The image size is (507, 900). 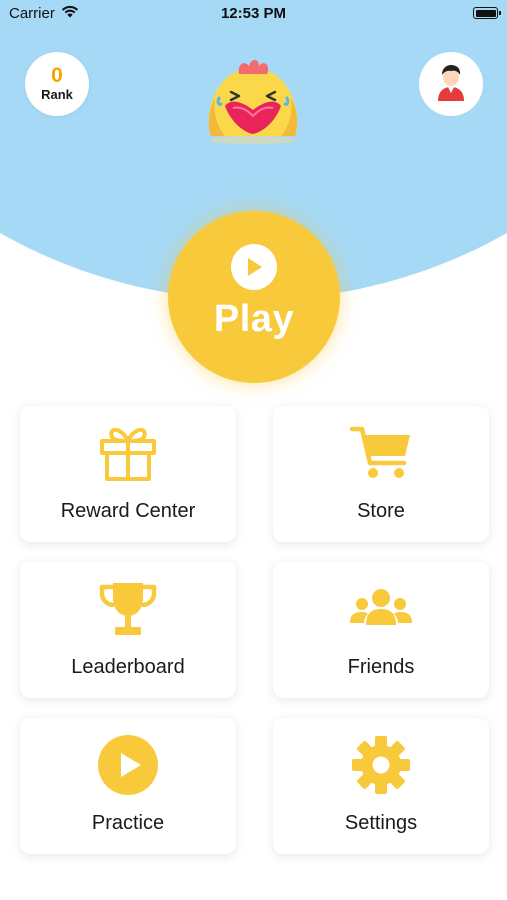 I want to click on friends-button: Friends, so click(x=381, y=630).